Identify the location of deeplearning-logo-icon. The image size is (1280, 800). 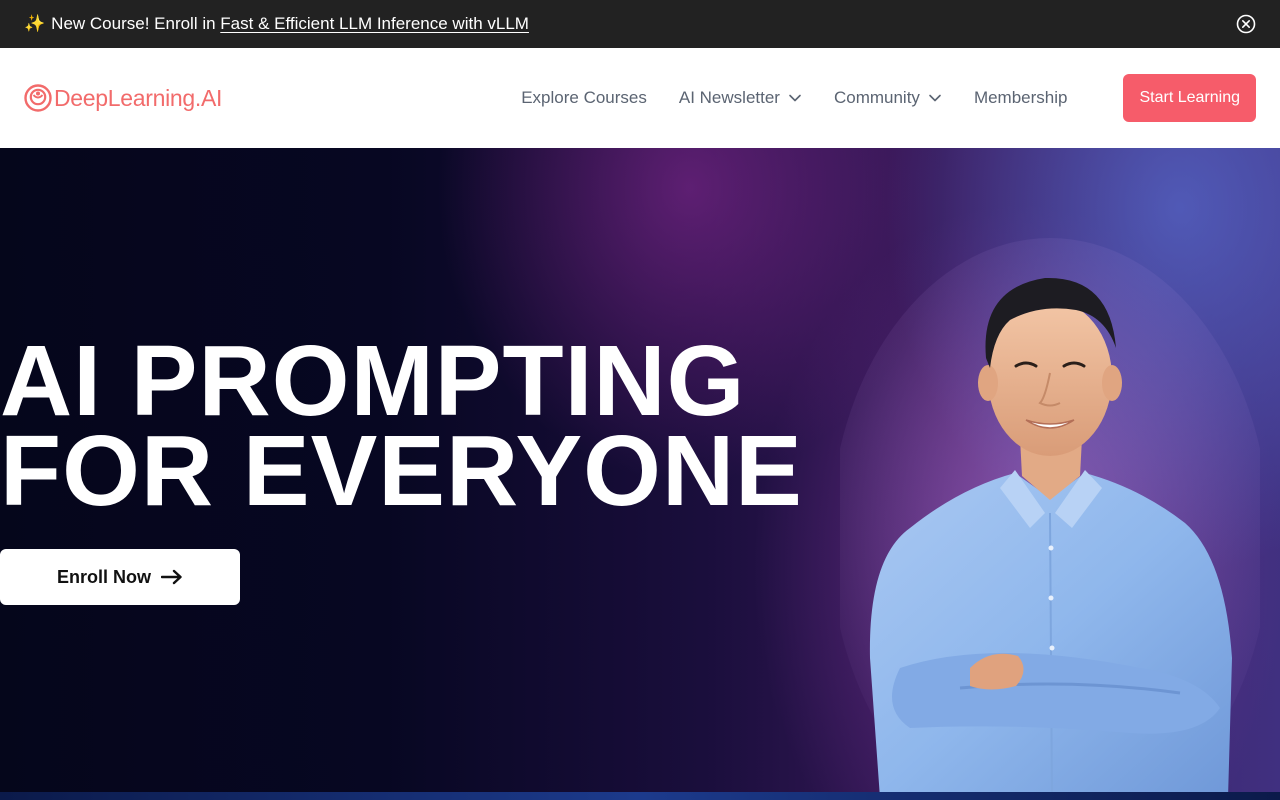
(38, 98).